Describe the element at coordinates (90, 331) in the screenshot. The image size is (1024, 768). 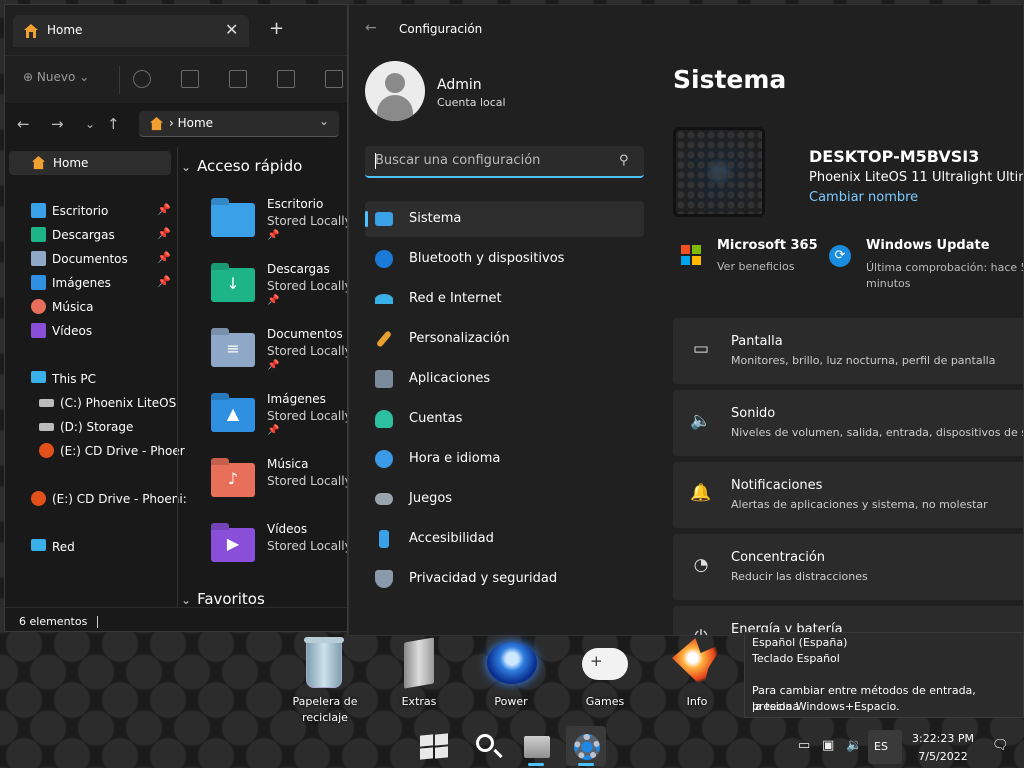
I see `nav-item-videos: Vídeos` at that location.